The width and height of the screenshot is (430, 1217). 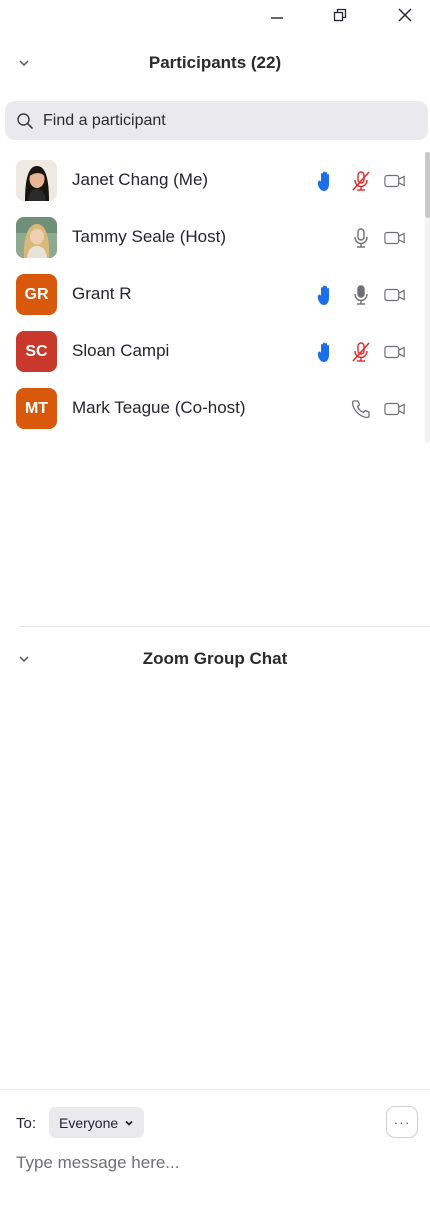 What do you see at coordinates (159, 407) in the screenshot?
I see `participant-name: Mark Teague (Co-host)` at bounding box center [159, 407].